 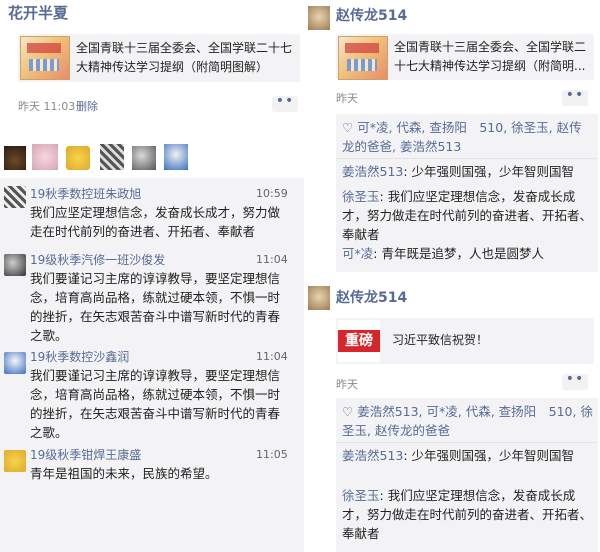 I want to click on left-shared-link: 全国青联十三届全委会、全国学联二十七大精神传达学习提纲（附简明图解）, so click(x=159, y=58).